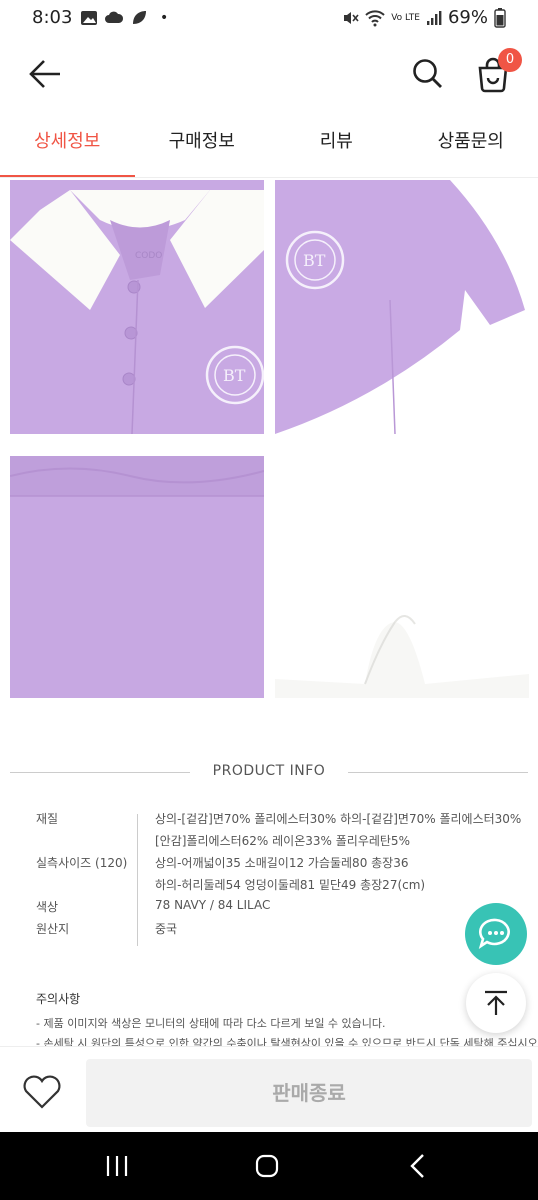  I want to click on back-button, so click(46, 74).